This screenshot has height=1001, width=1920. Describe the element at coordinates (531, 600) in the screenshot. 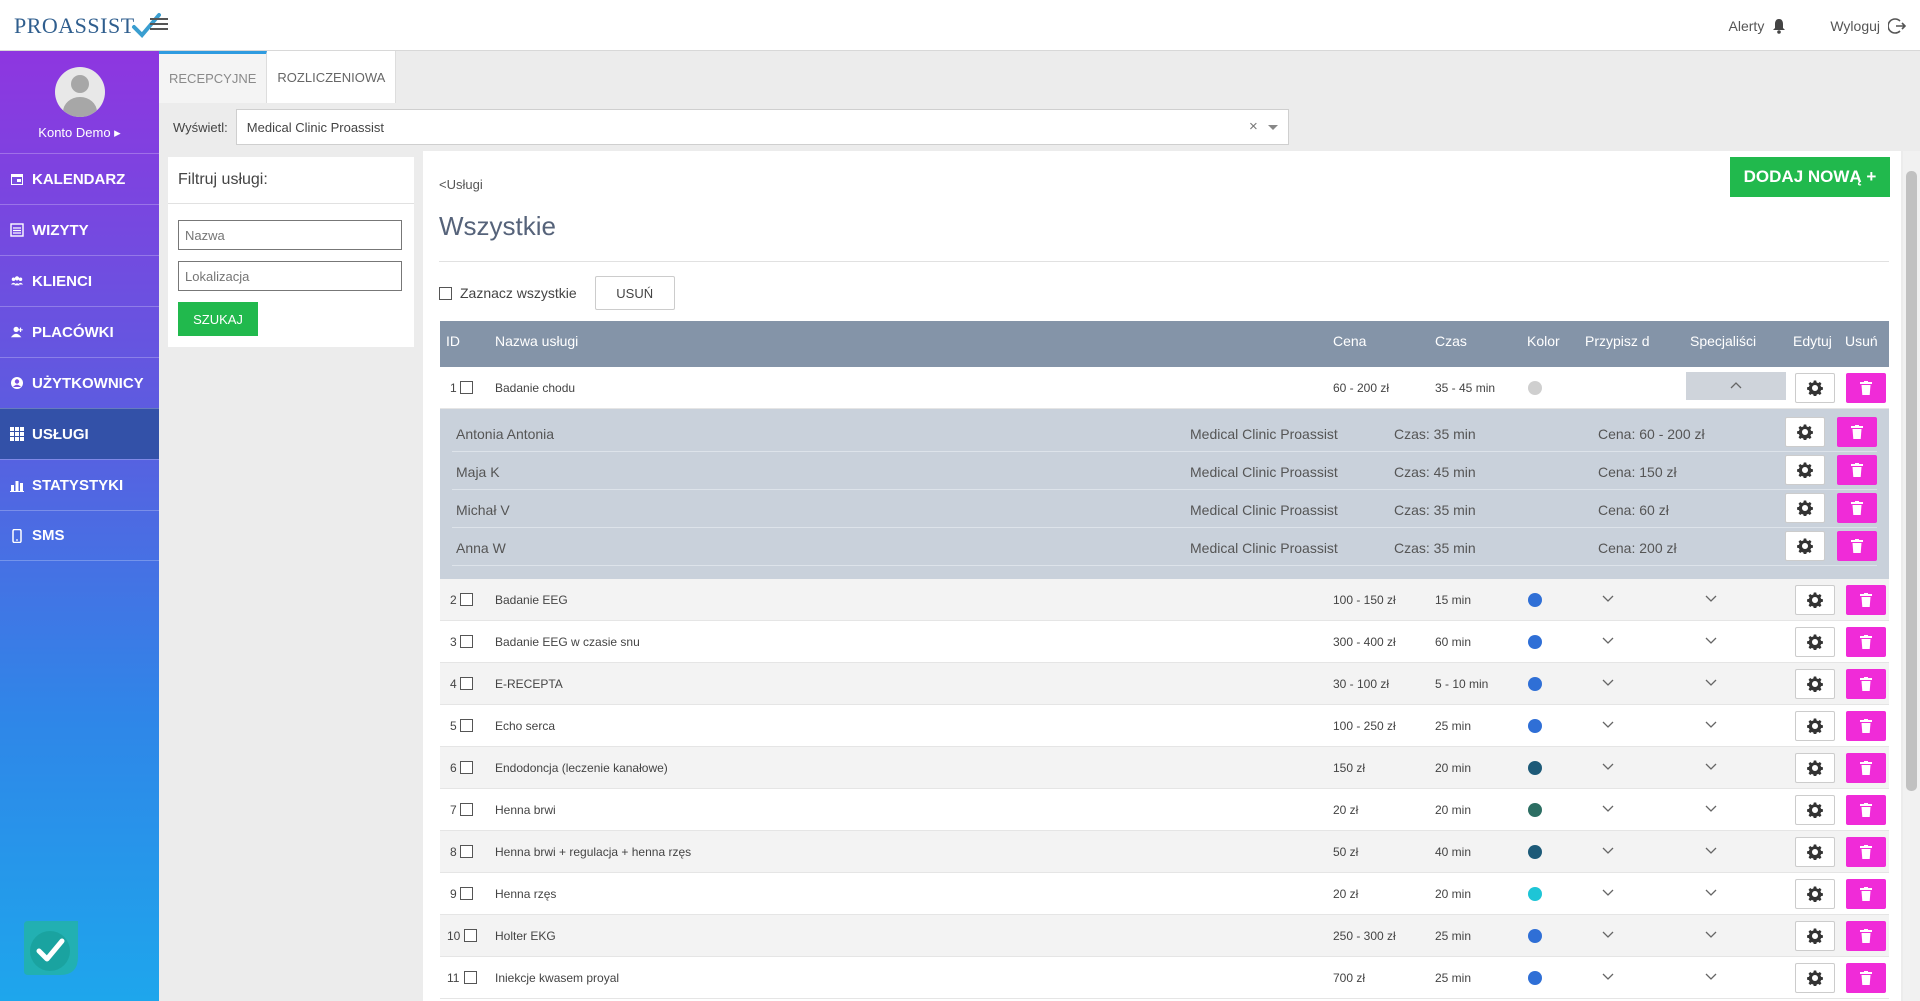

I see `service-name: Badanie EEG` at that location.